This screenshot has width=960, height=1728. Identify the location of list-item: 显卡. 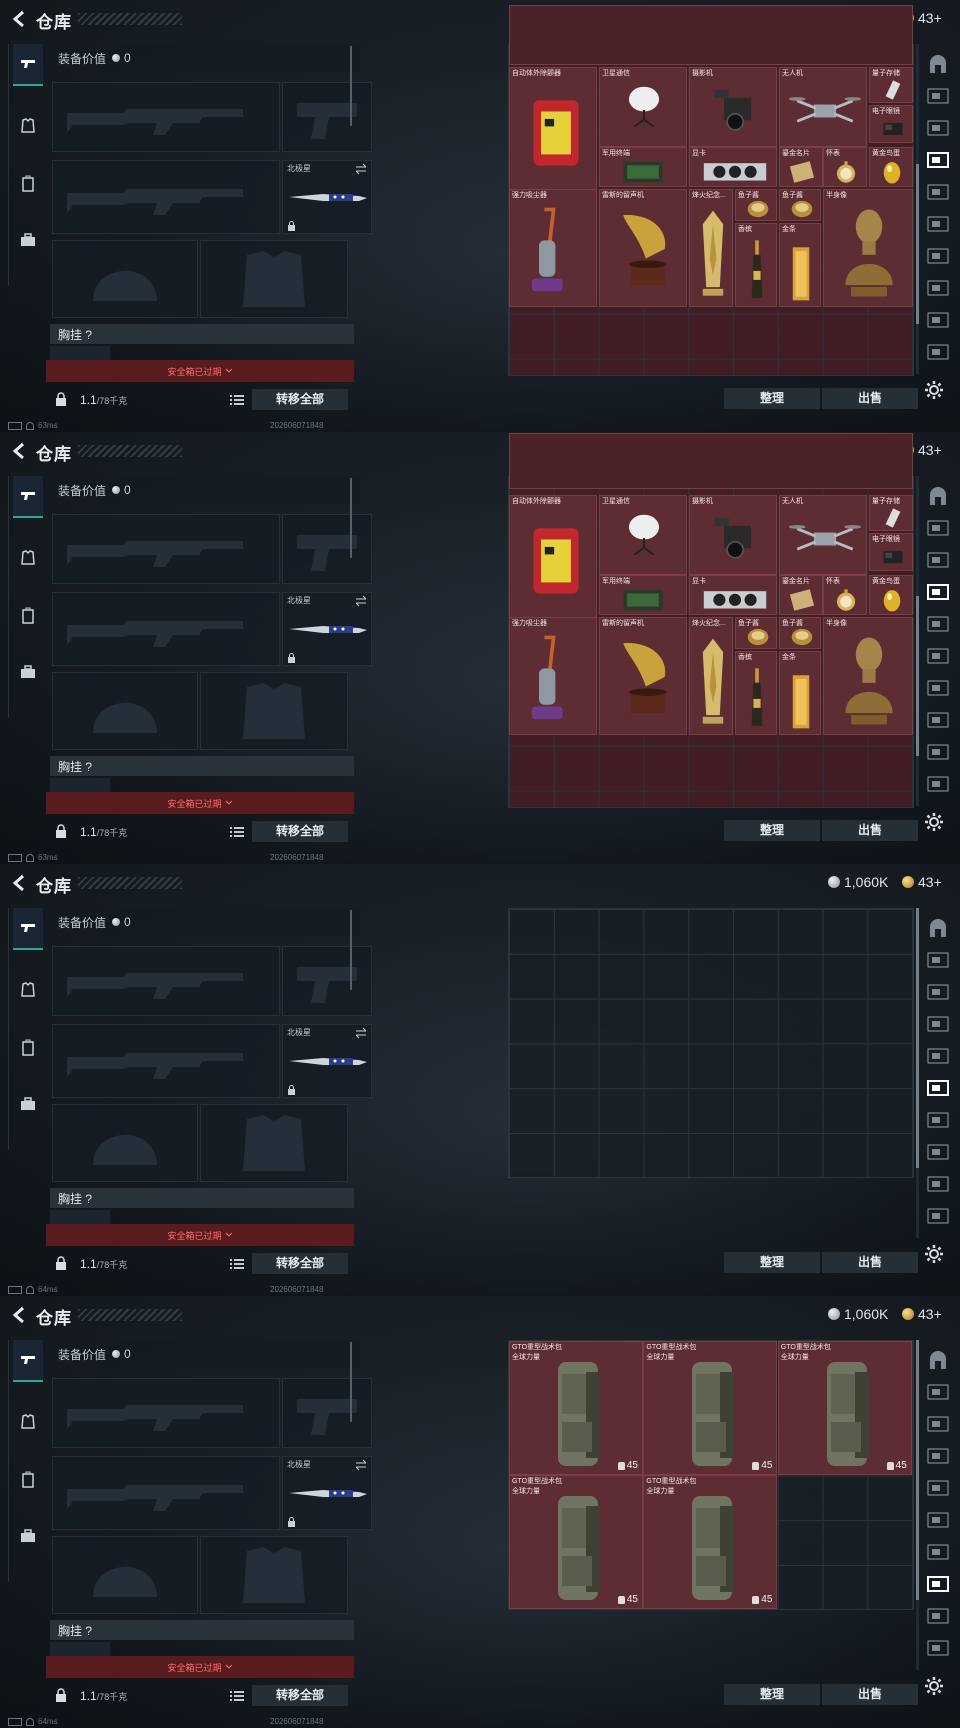
(733, 595).